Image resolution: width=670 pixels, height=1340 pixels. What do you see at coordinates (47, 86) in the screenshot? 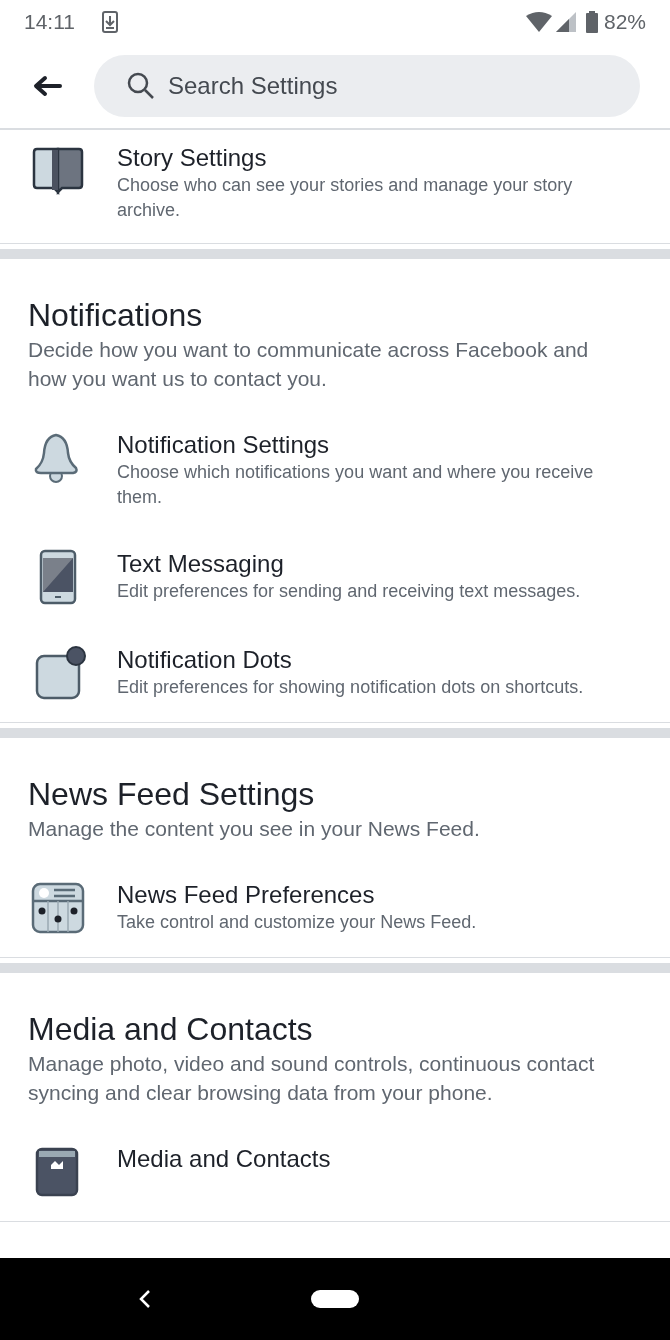
I see `back-arrow-icon` at bounding box center [47, 86].